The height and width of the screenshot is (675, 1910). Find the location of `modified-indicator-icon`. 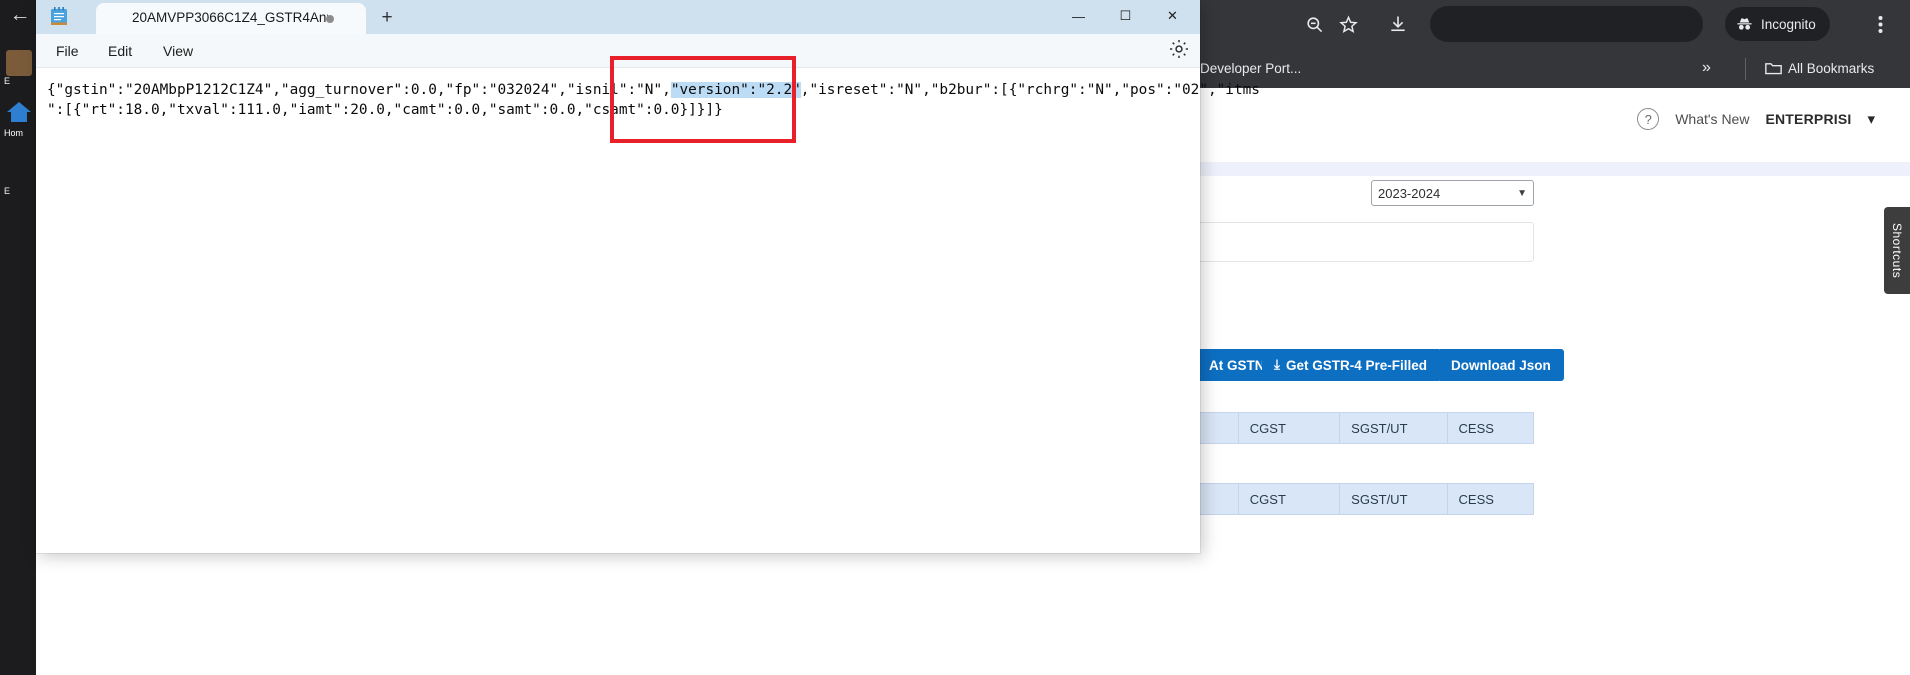

modified-indicator-icon is located at coordinates (330, 19).